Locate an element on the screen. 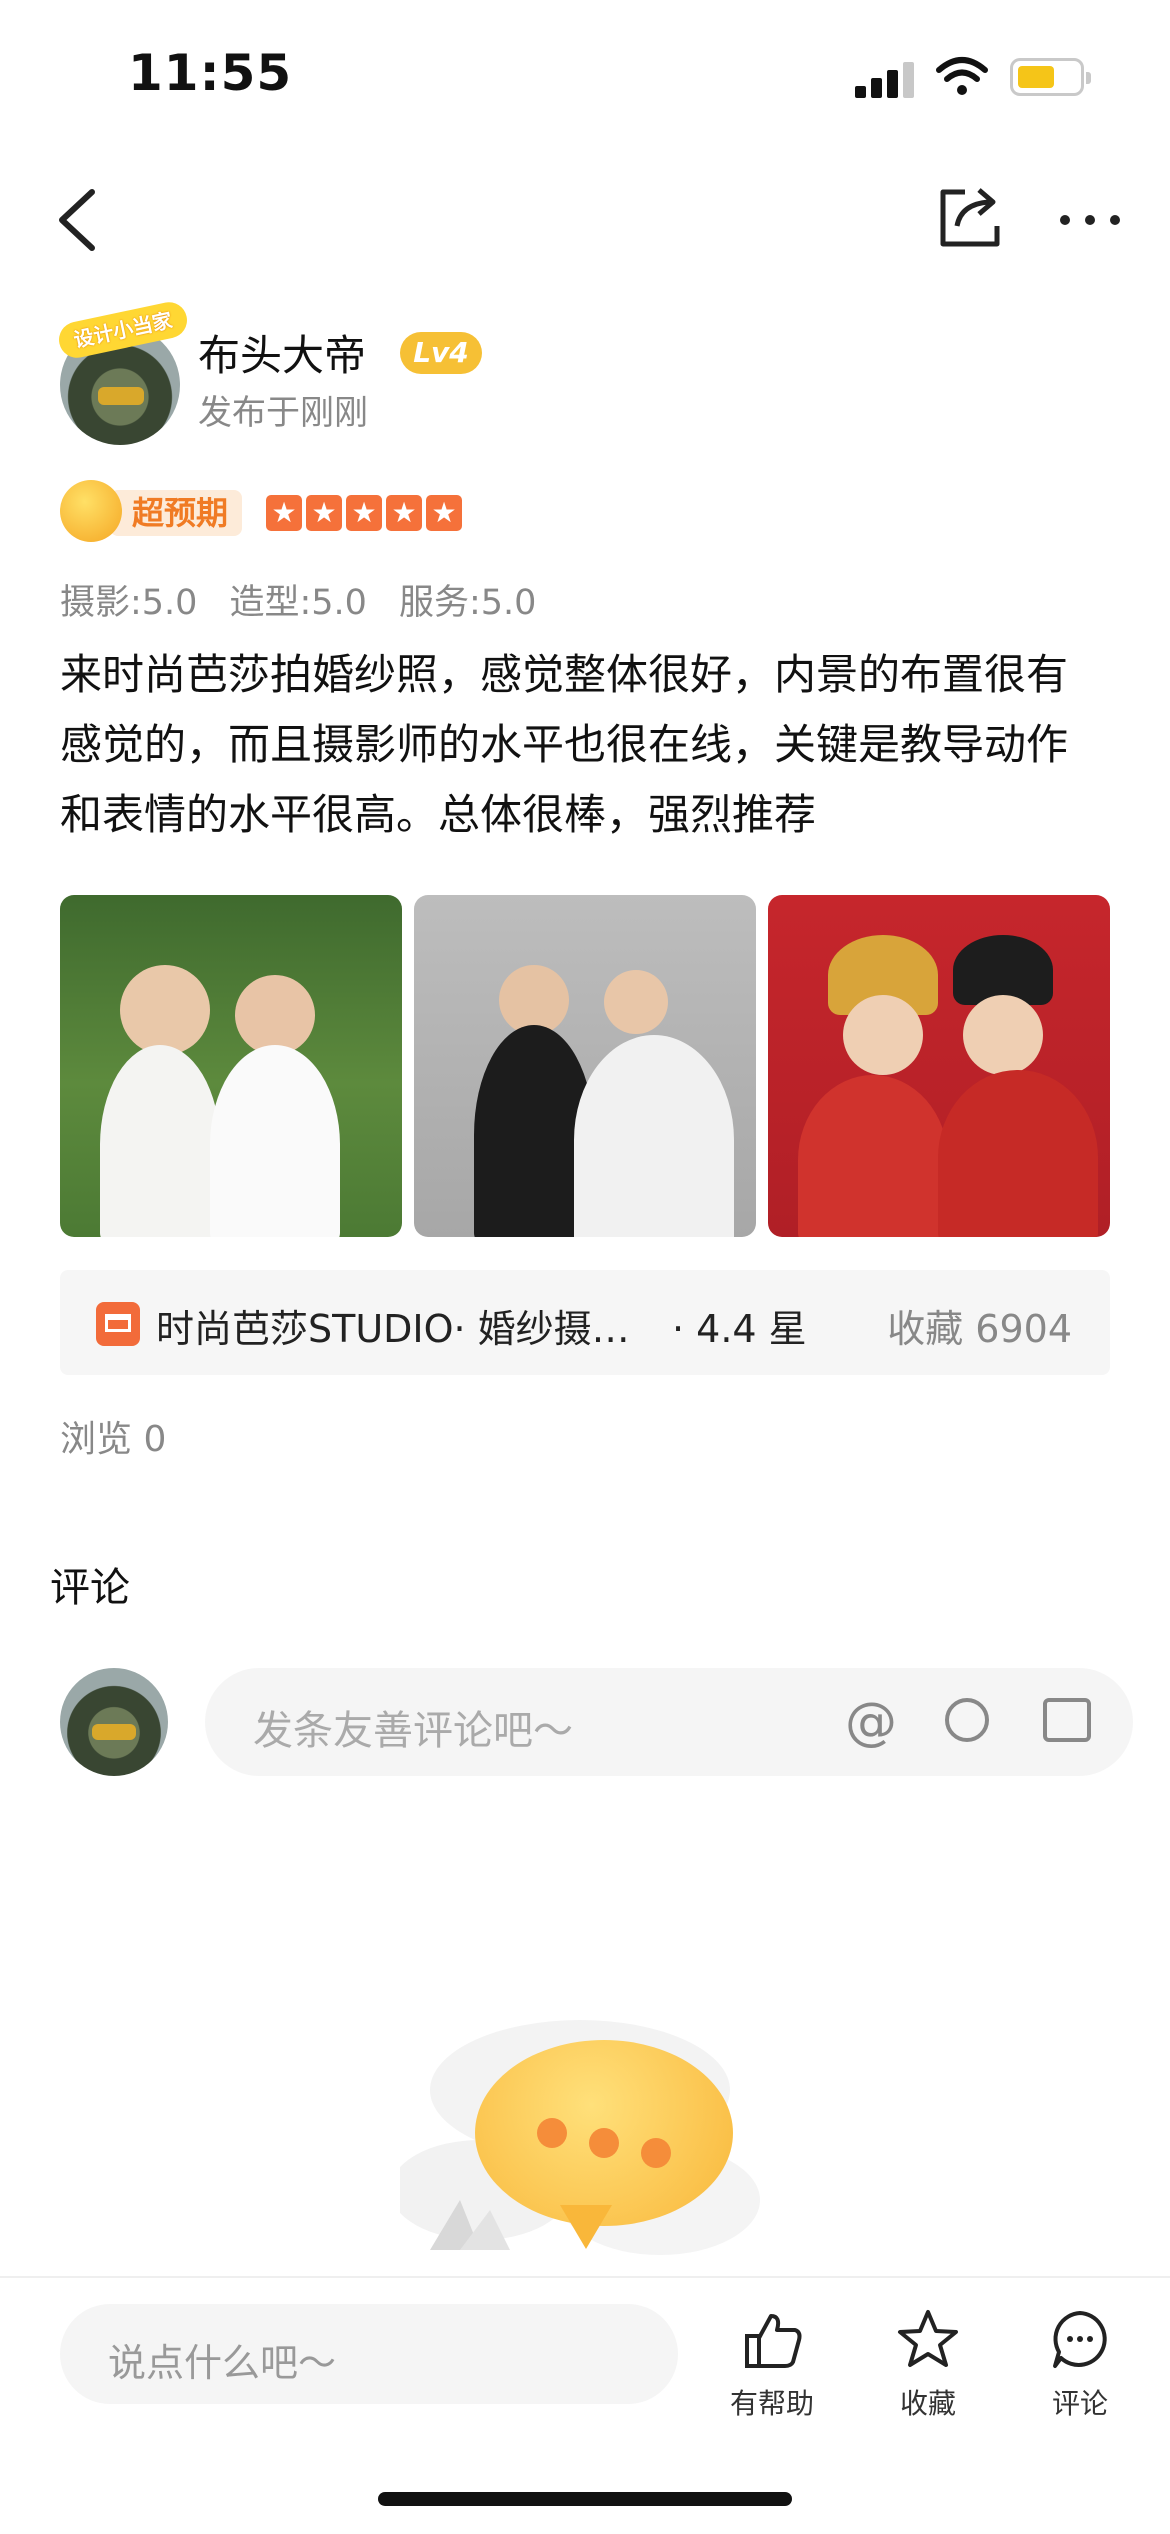 The image size is (1170, 2534). emoji-icon is located at coordinates (967, 1720).